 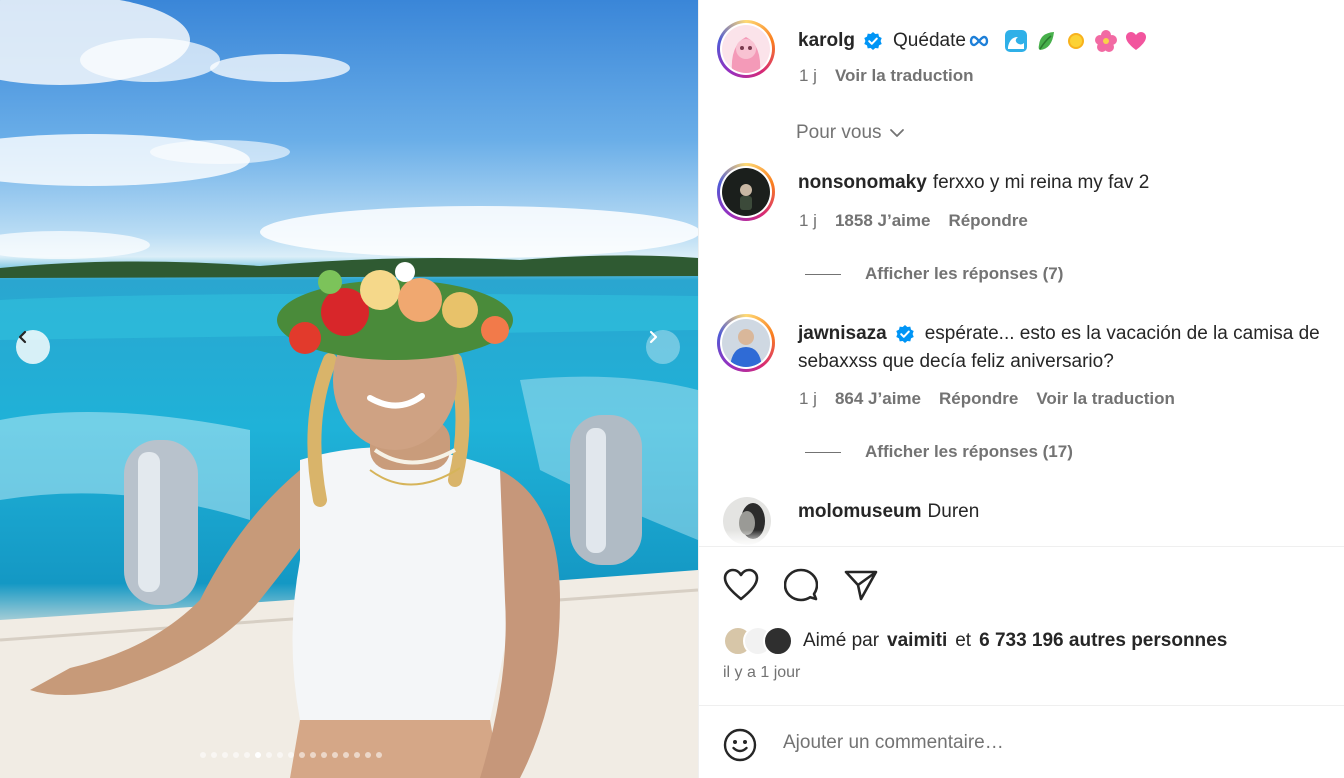 I want to click on comment-3-body: molomuseum Duren, so click(x=888, y=512).